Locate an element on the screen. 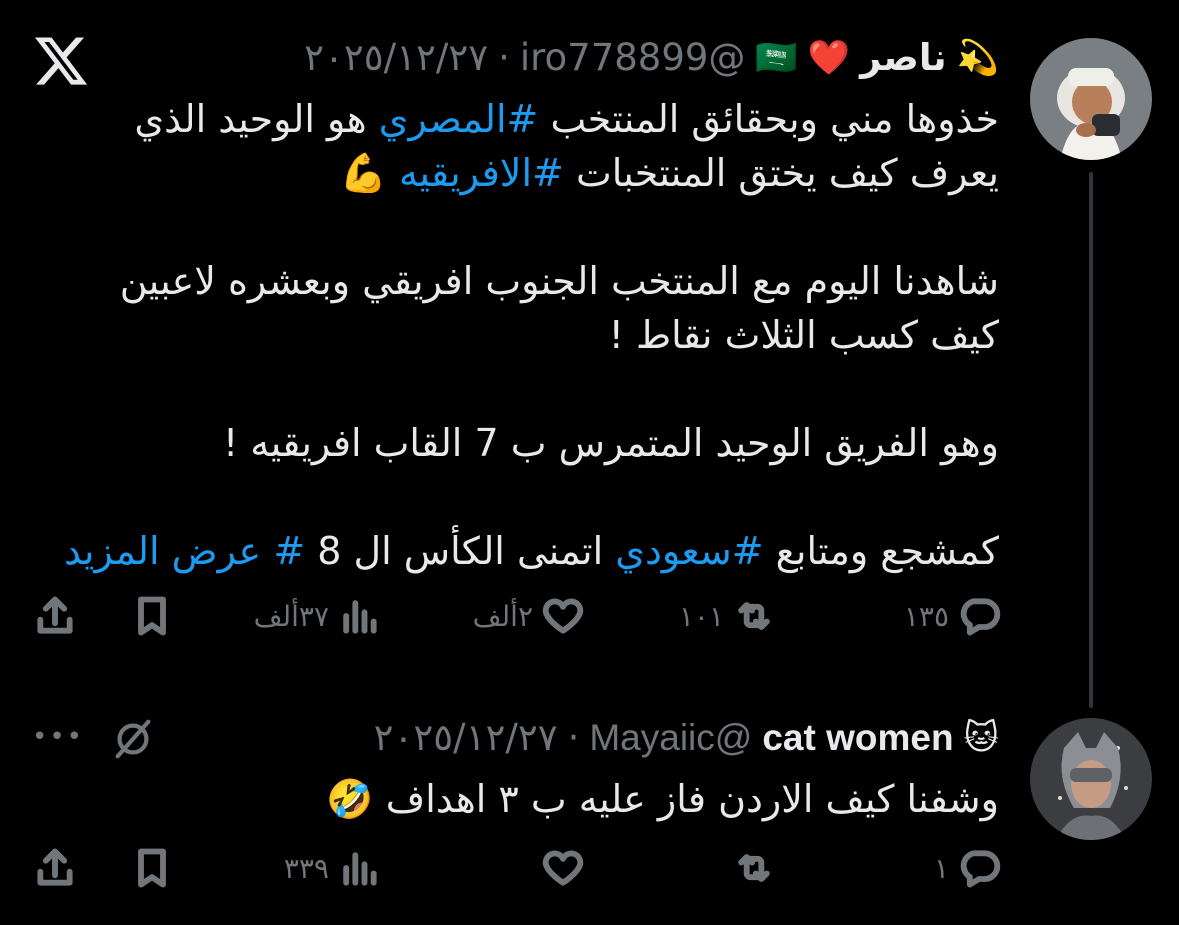  heart-emoji: ❤️ is located at coordinates (829, 57).